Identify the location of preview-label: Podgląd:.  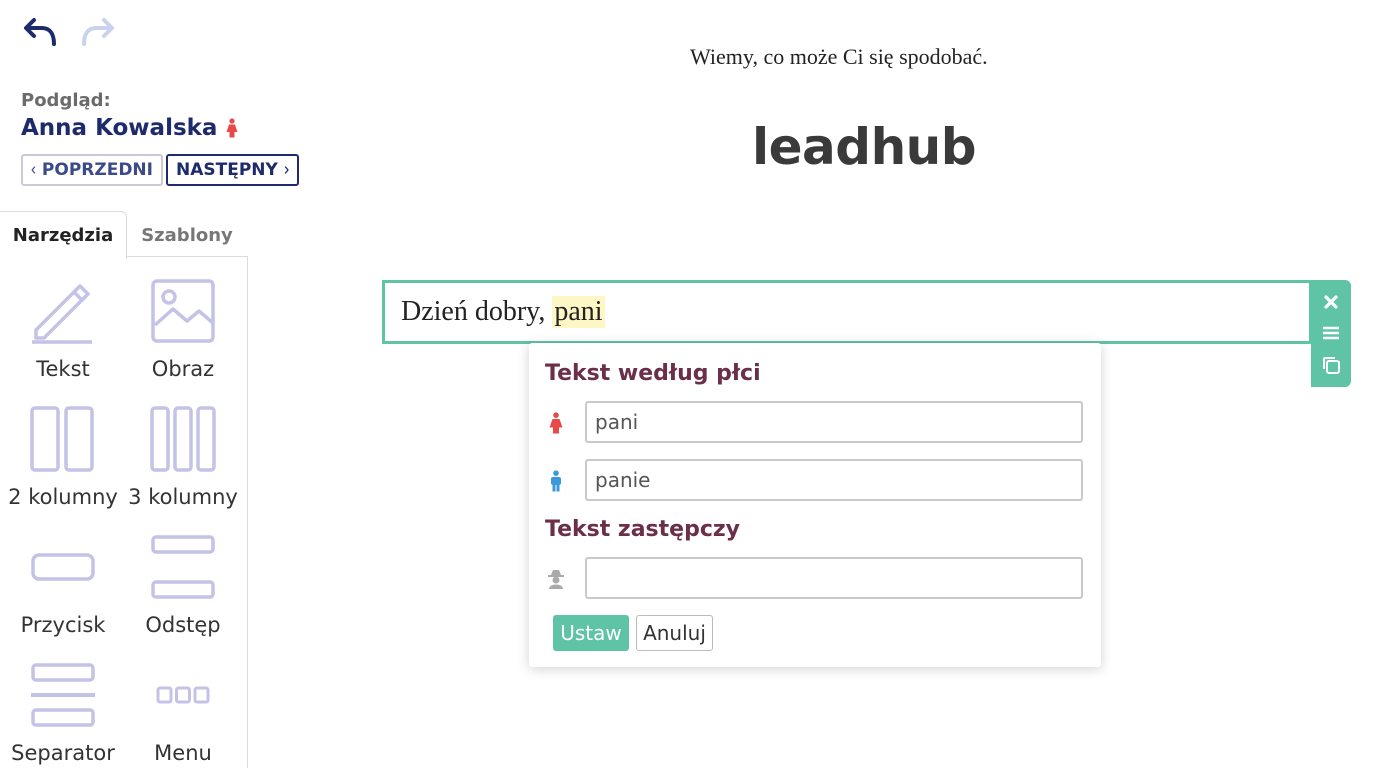
(66, 100).